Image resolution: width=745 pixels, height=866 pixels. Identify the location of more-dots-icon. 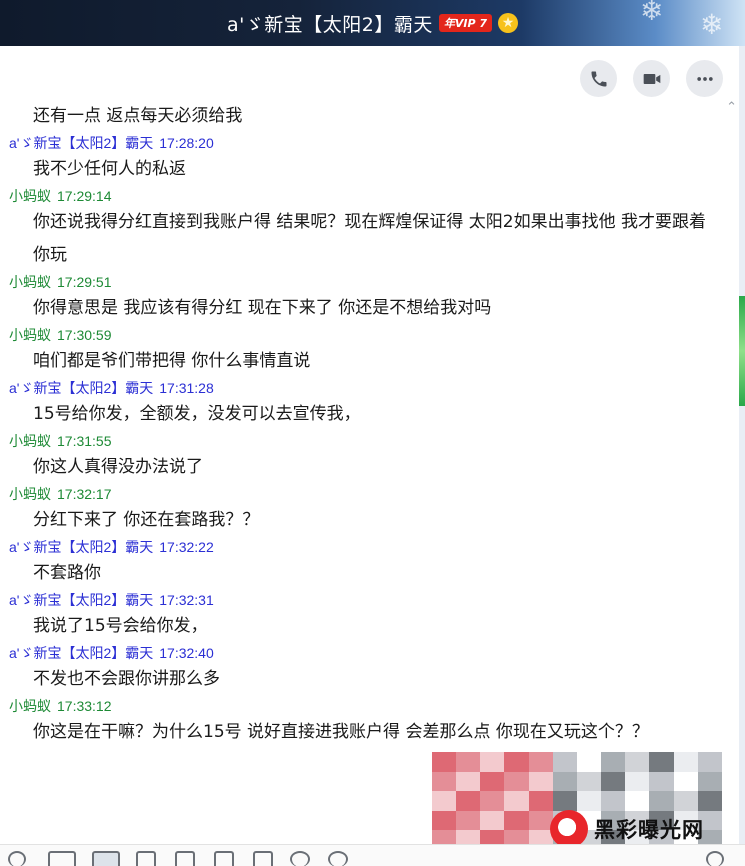
(704, 78).